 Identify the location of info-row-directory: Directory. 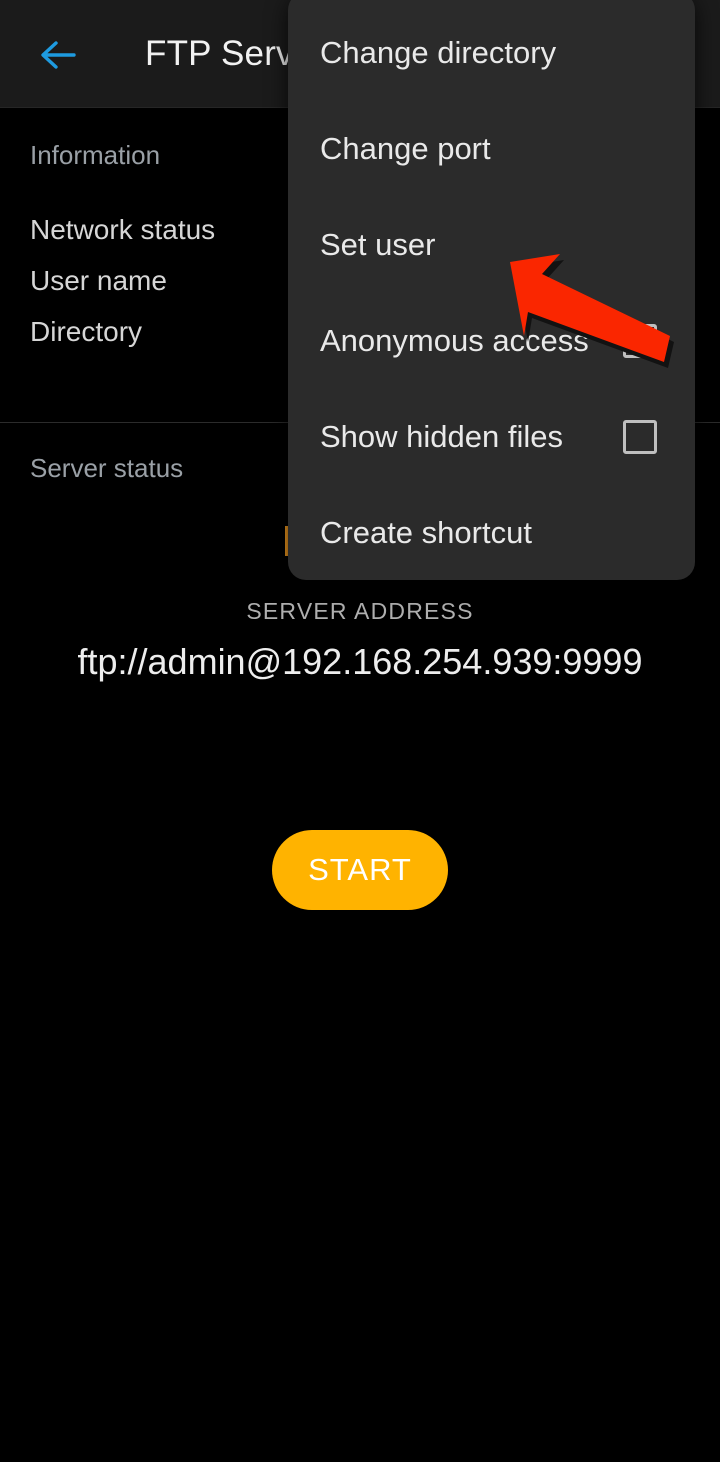
(86, 331).